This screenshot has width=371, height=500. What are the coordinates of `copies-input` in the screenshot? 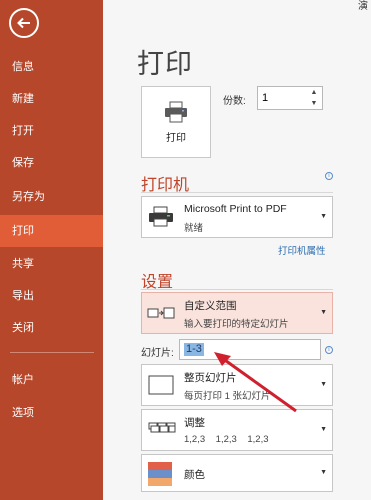 It's located at (284, 98).